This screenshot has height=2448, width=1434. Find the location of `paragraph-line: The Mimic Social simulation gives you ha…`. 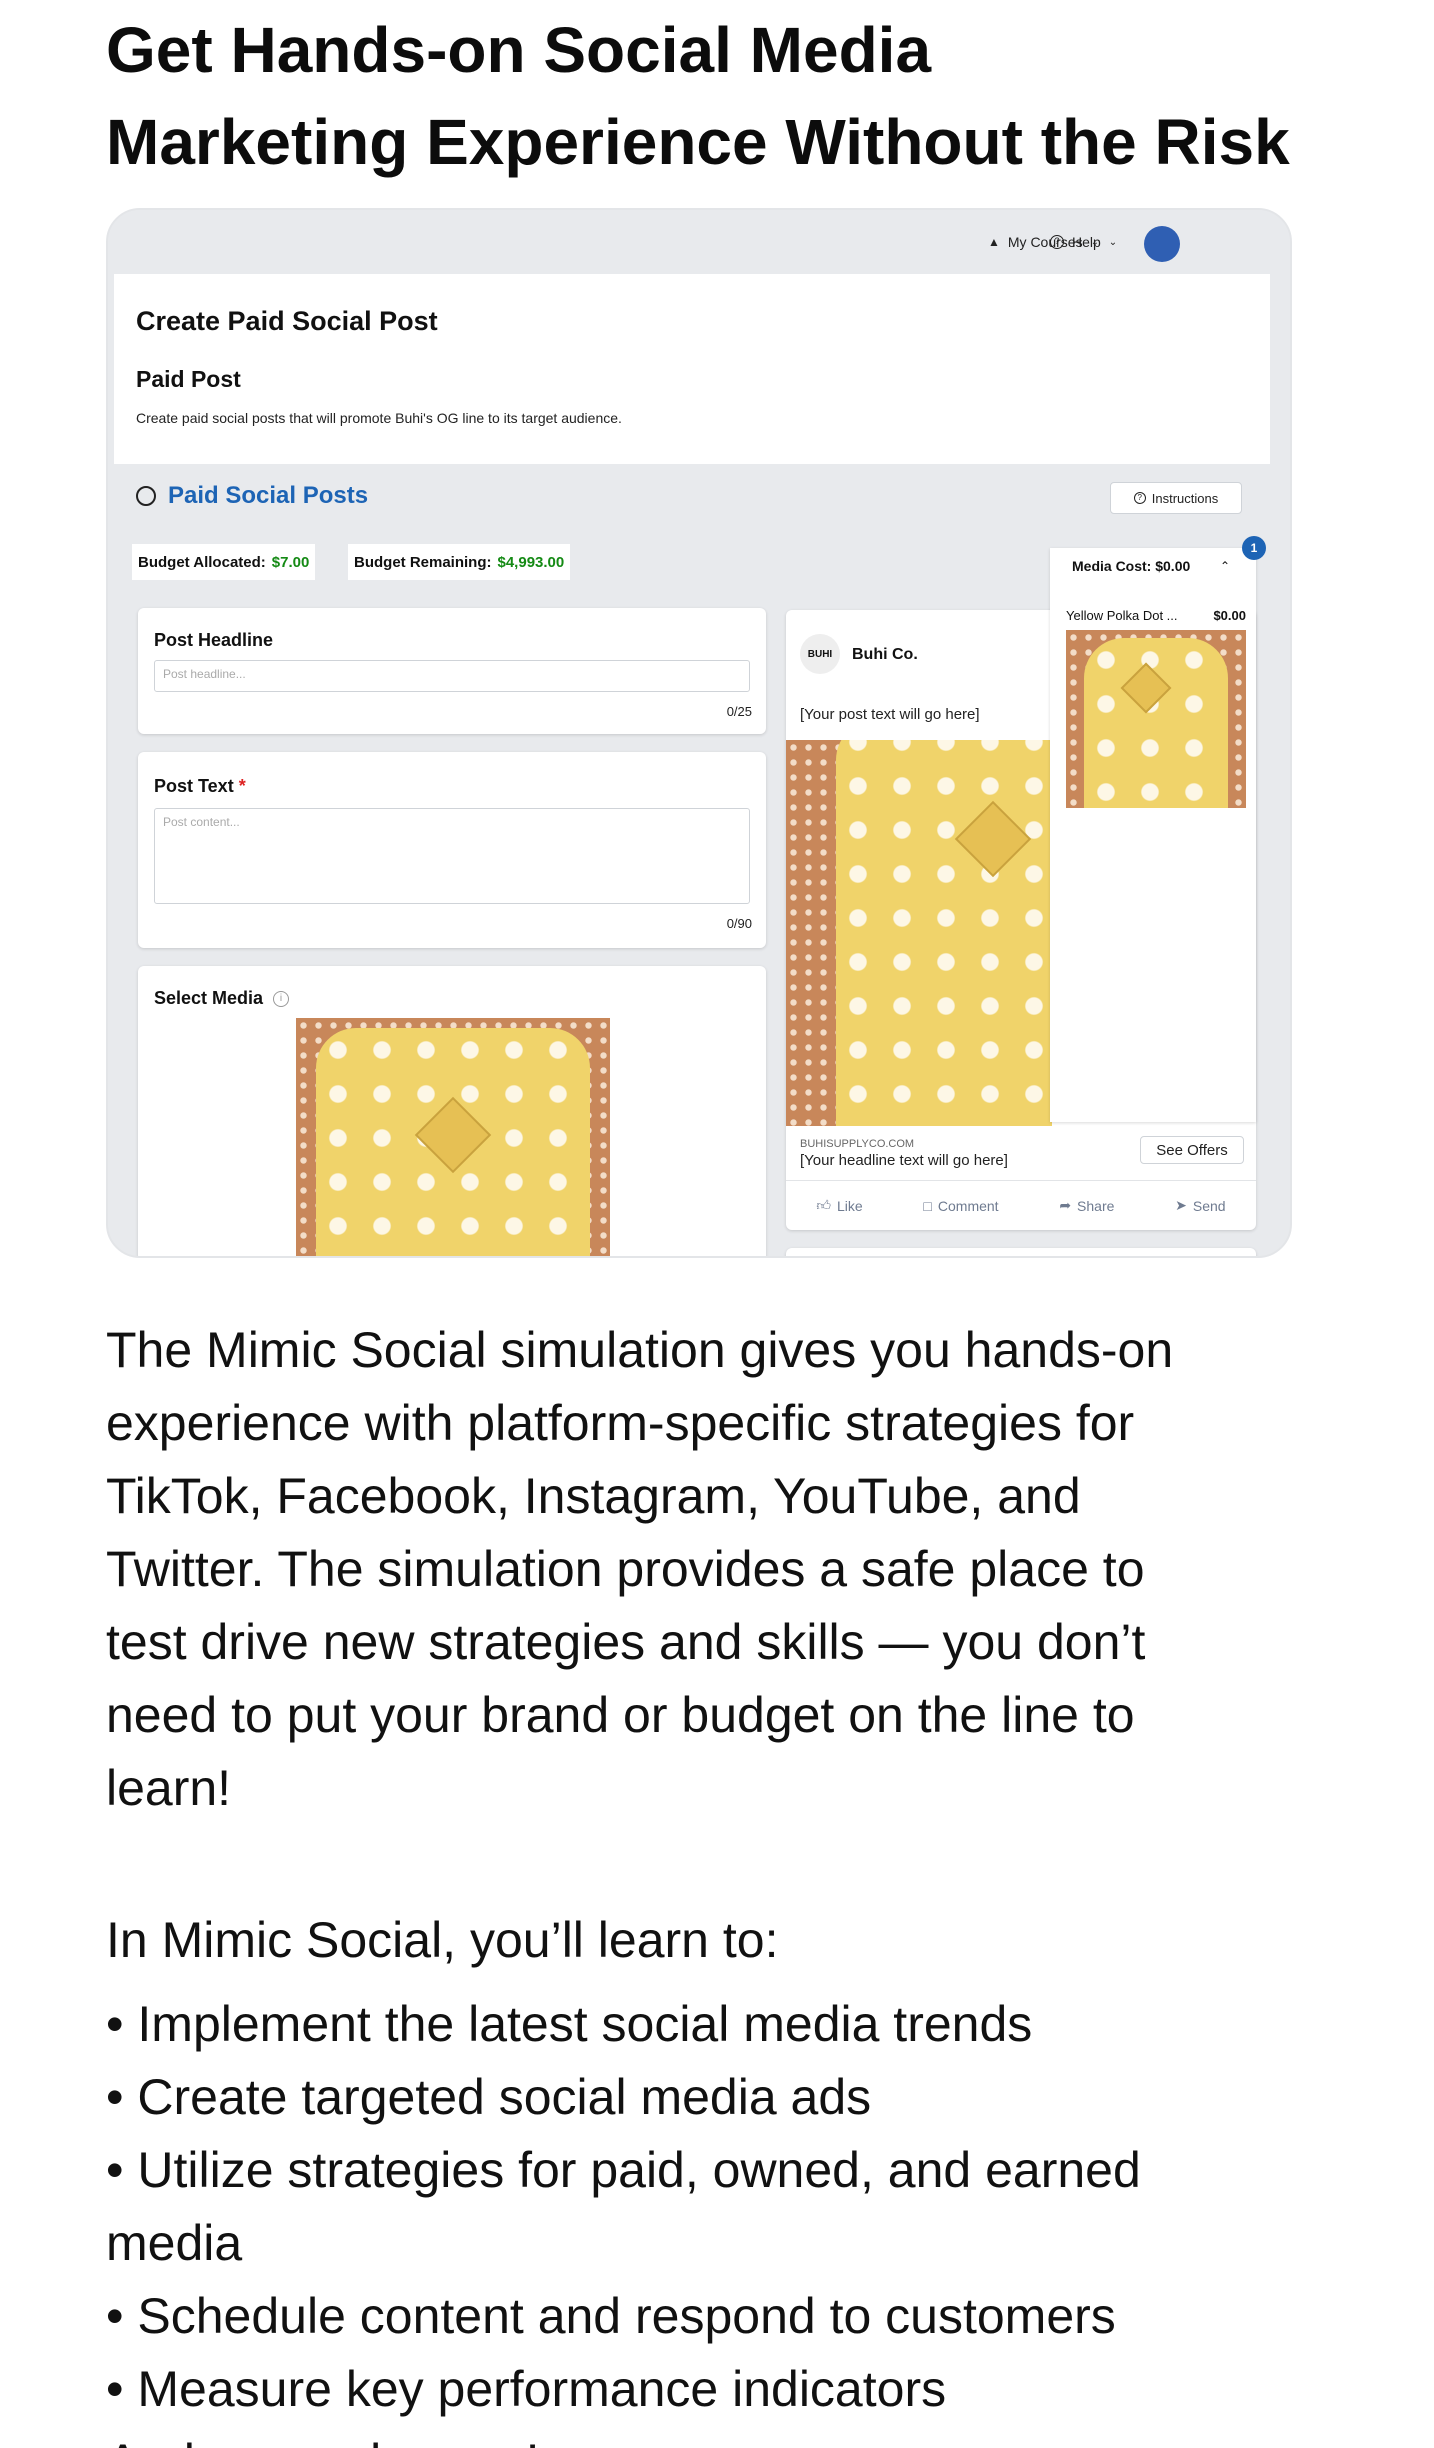

paragraph-line: The Mimic Social simulation gives you ha… is located at coordinates (640, 1350).